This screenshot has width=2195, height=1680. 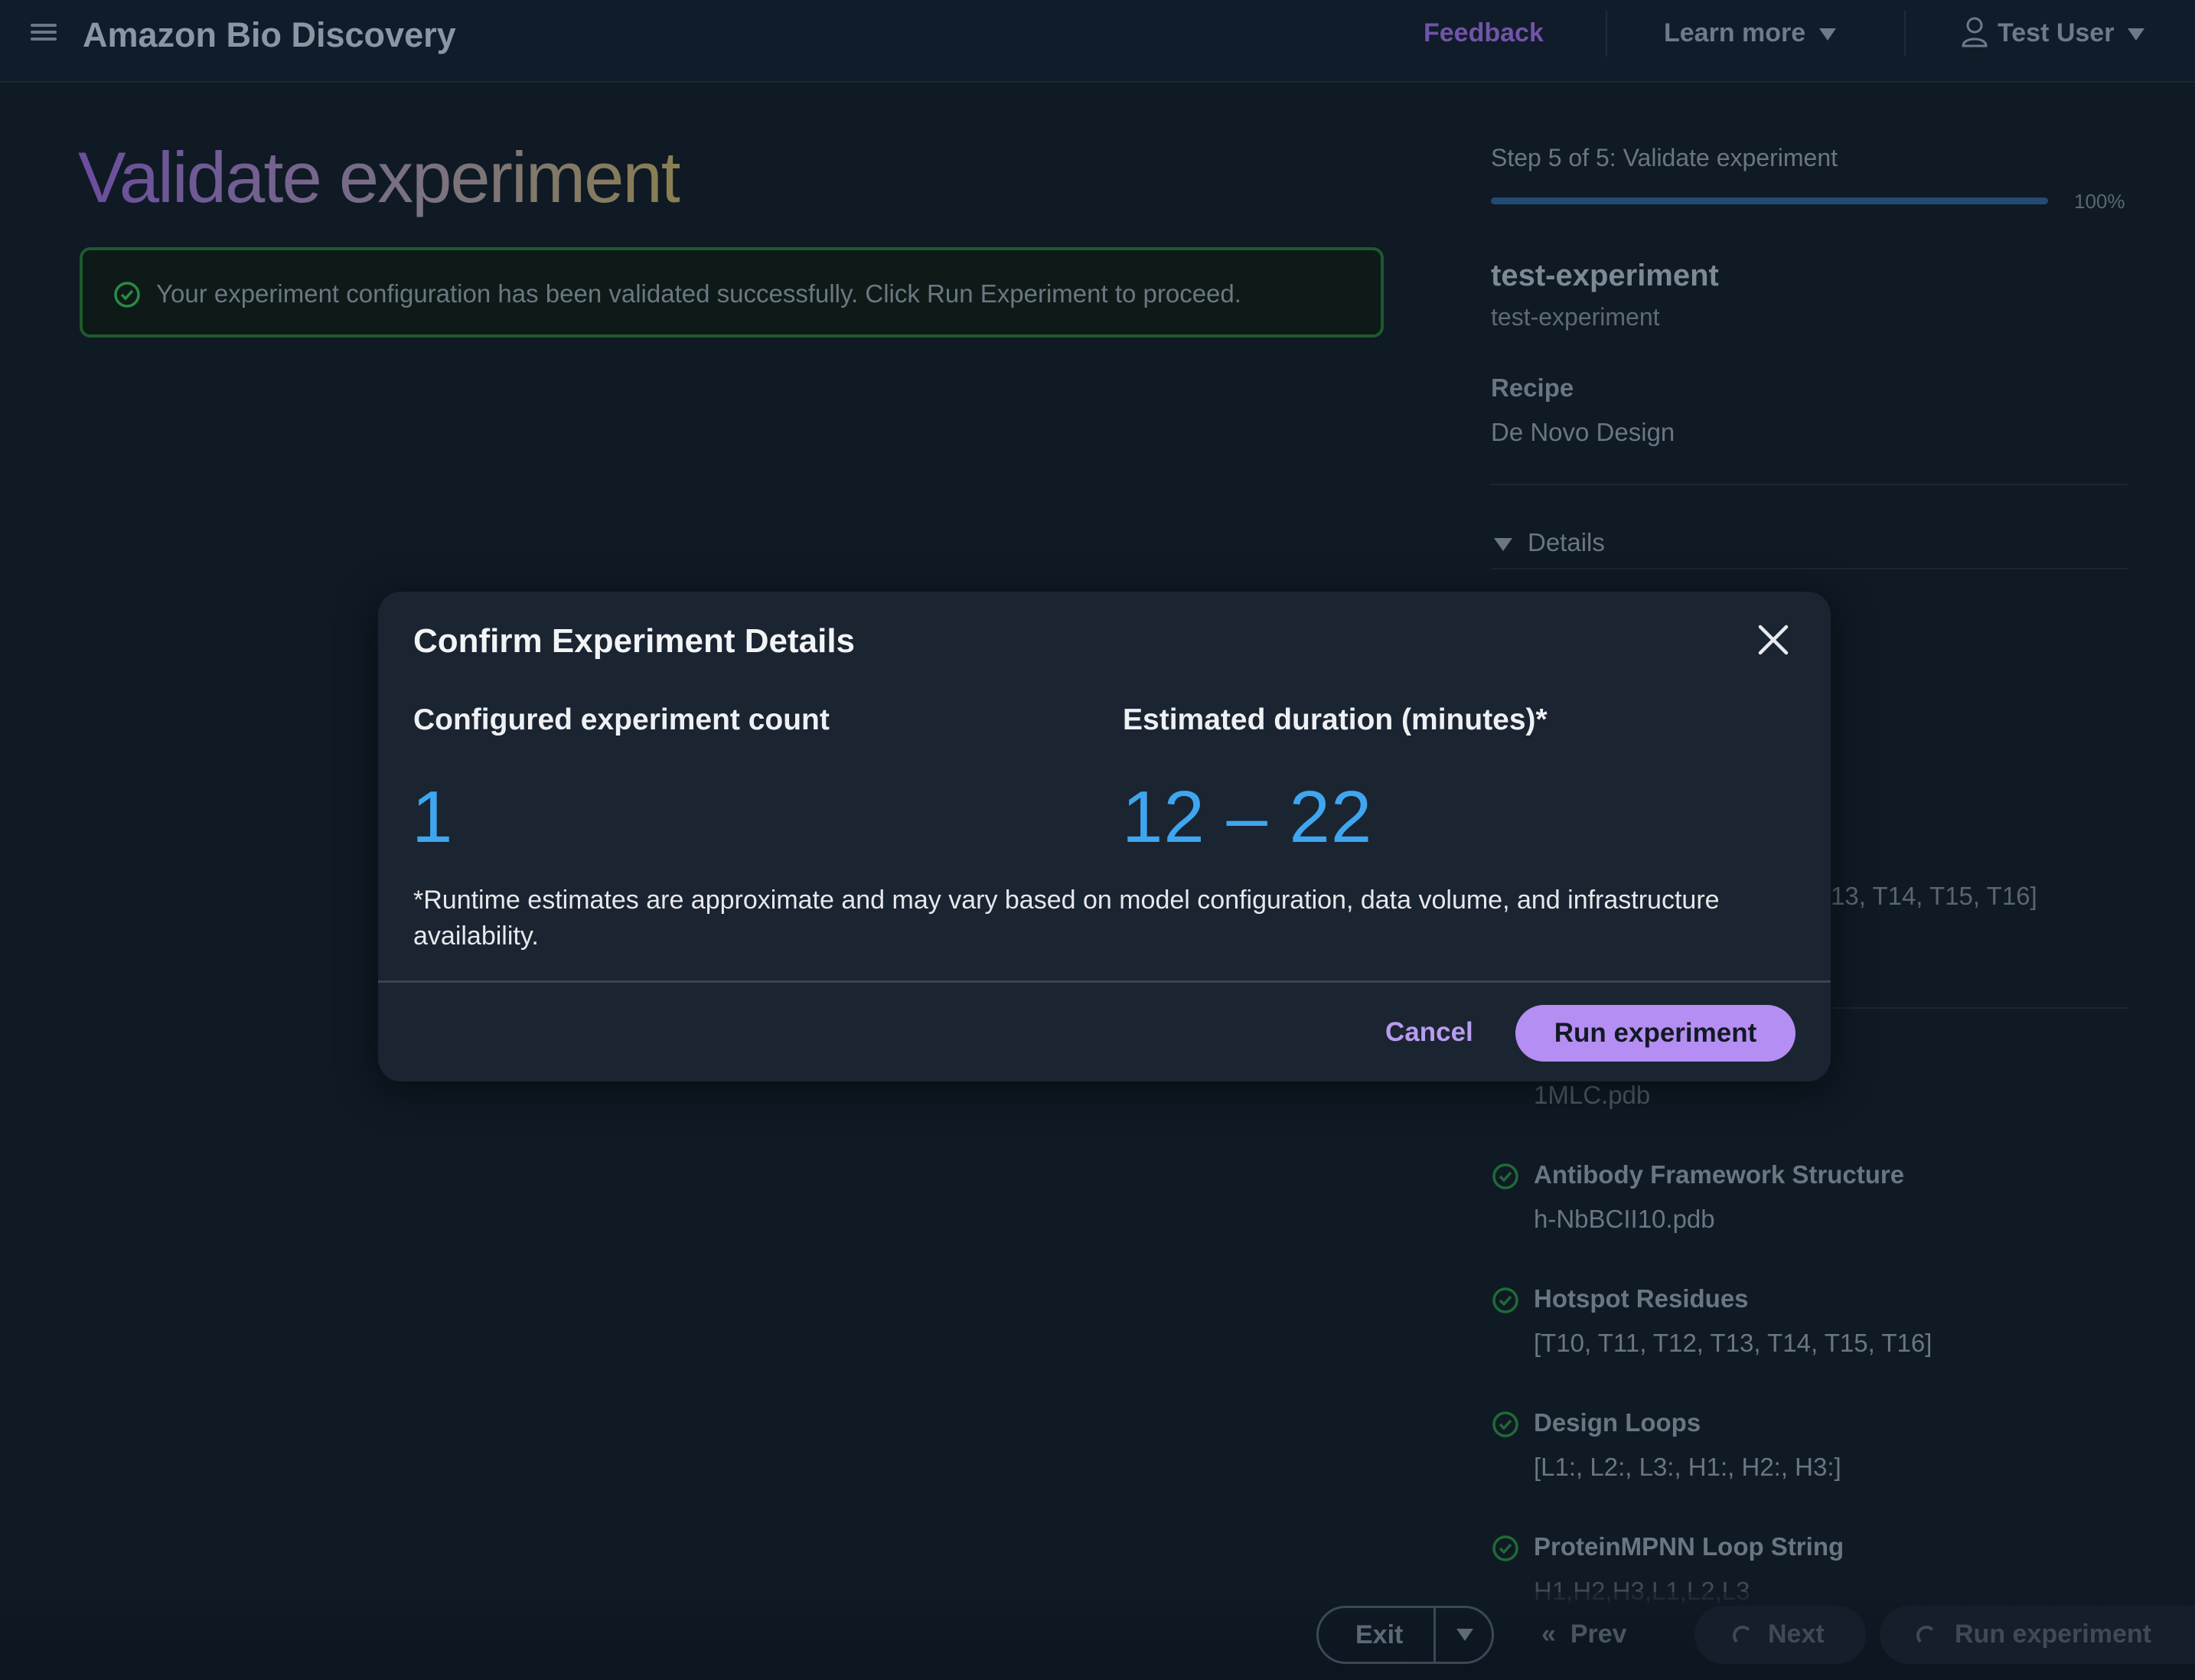 I want to click on exit-button-group: Exit, so click(x=1405, y=1635).